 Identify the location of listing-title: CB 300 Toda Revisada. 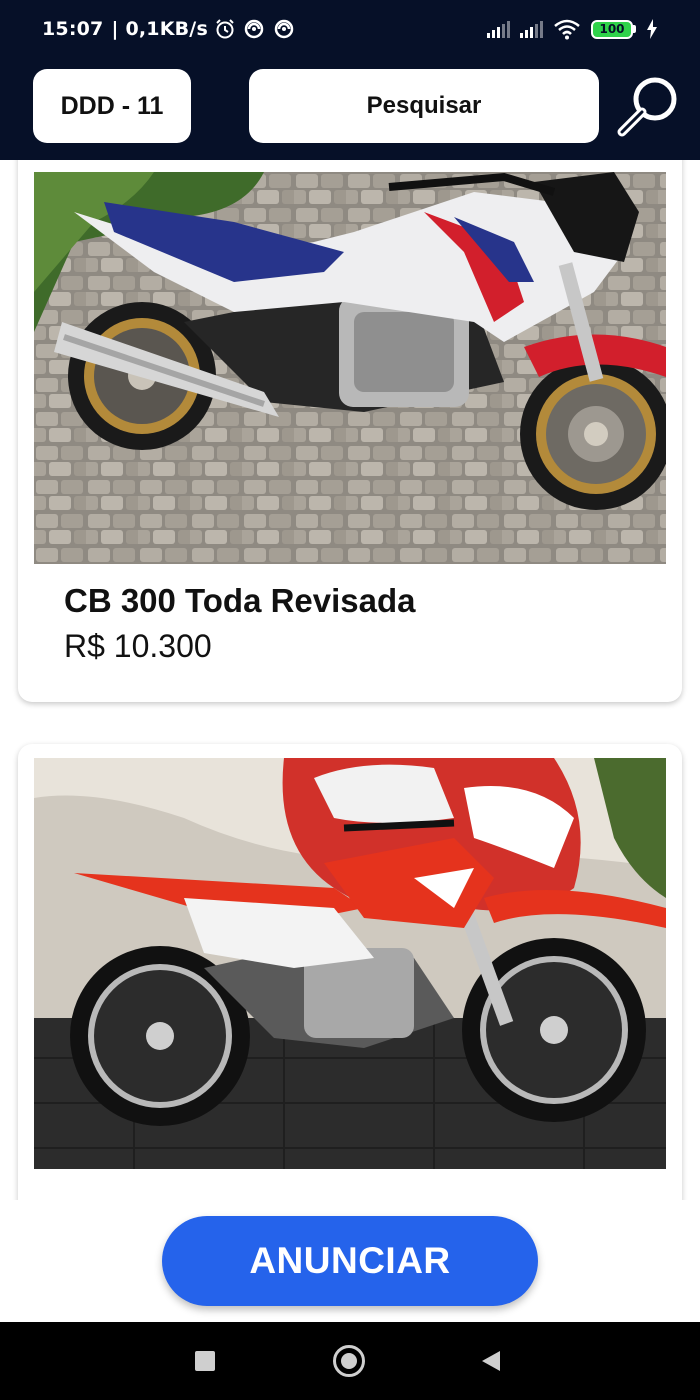
(240, 601).